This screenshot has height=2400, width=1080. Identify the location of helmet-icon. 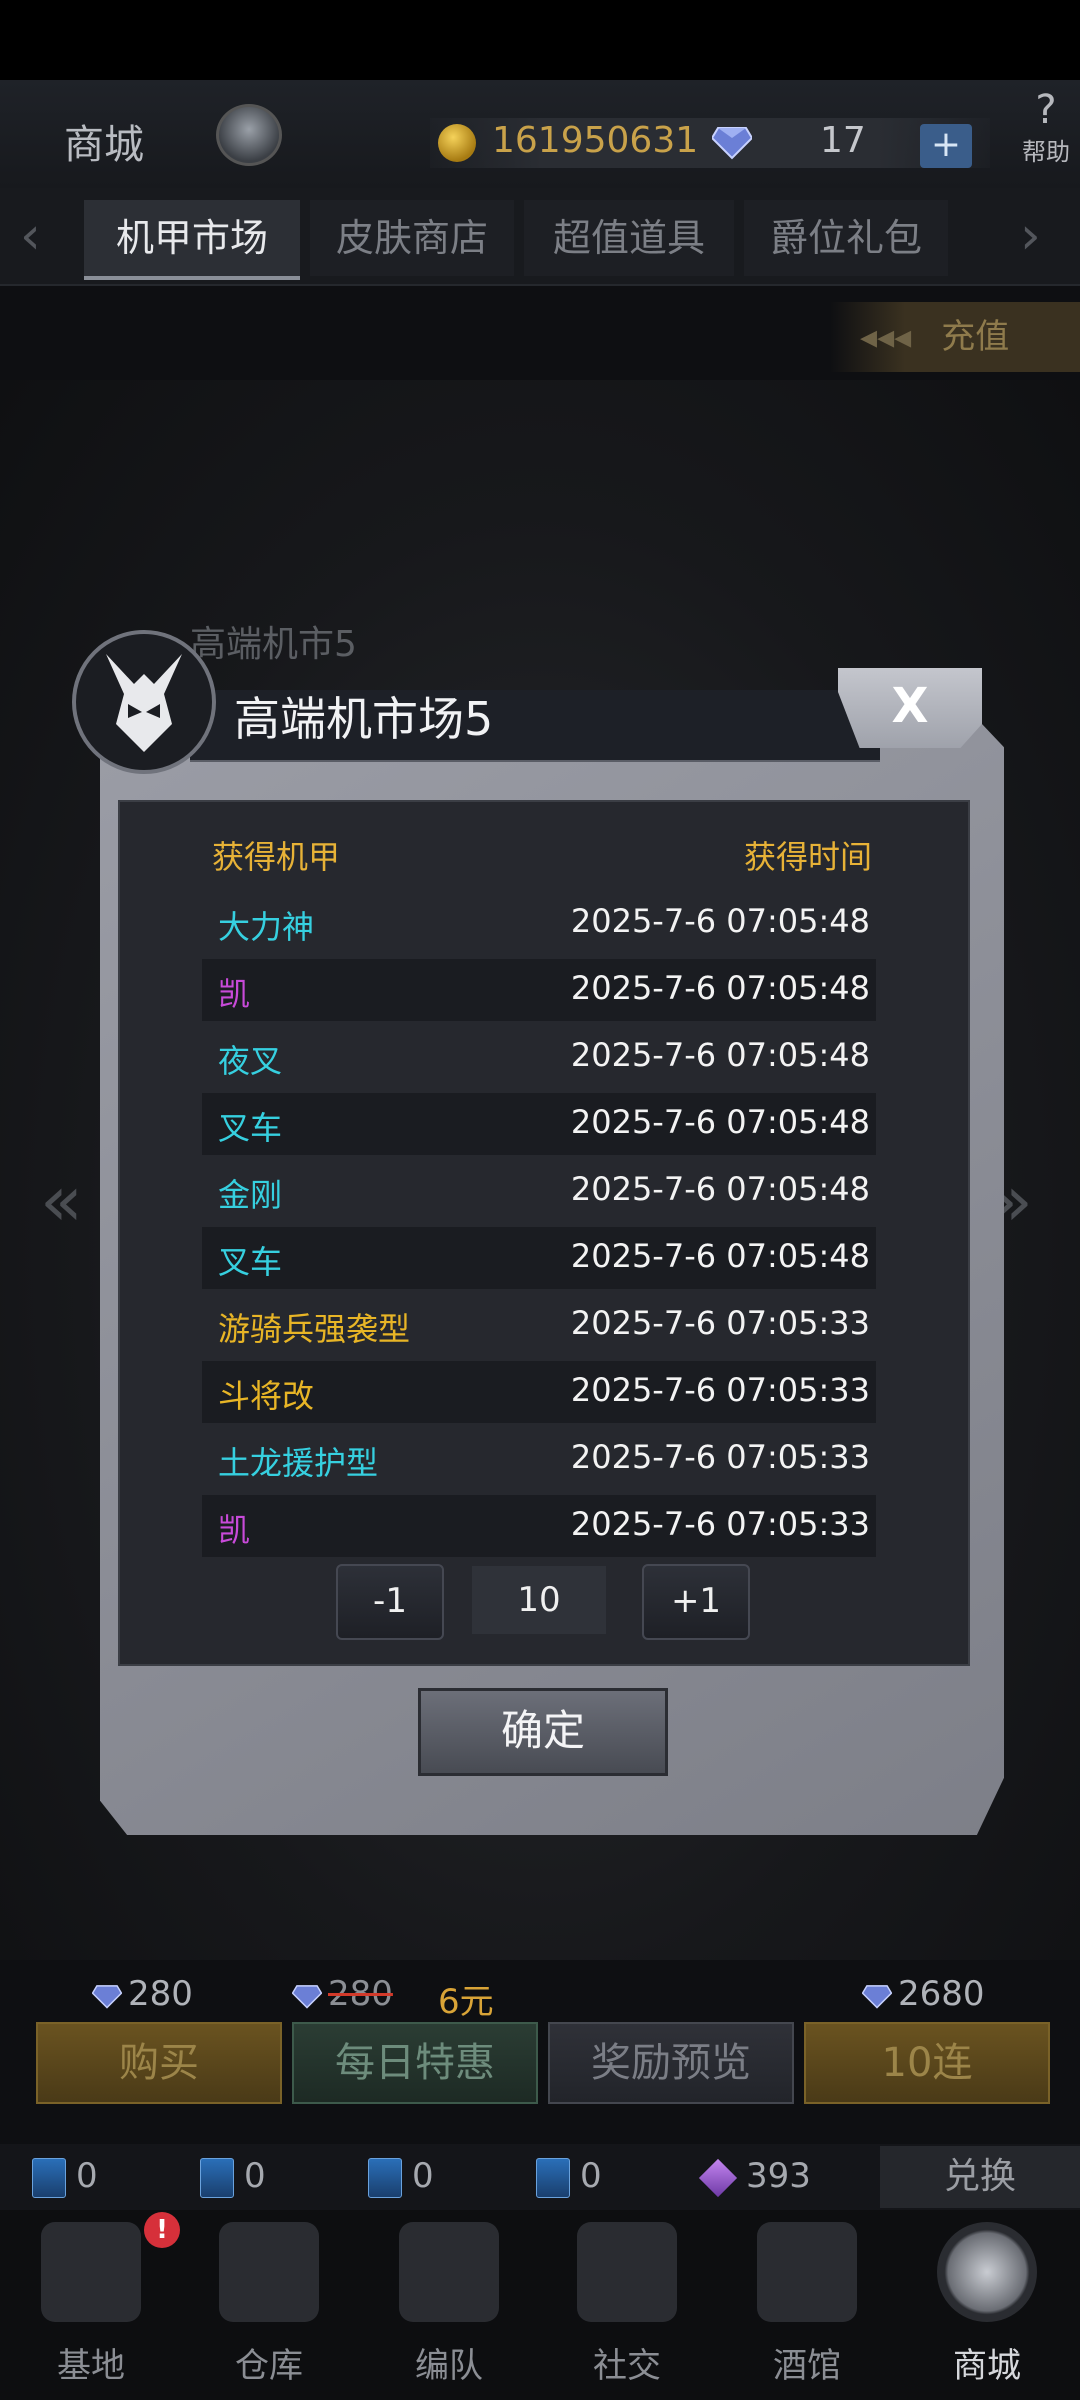
(449, 2272).